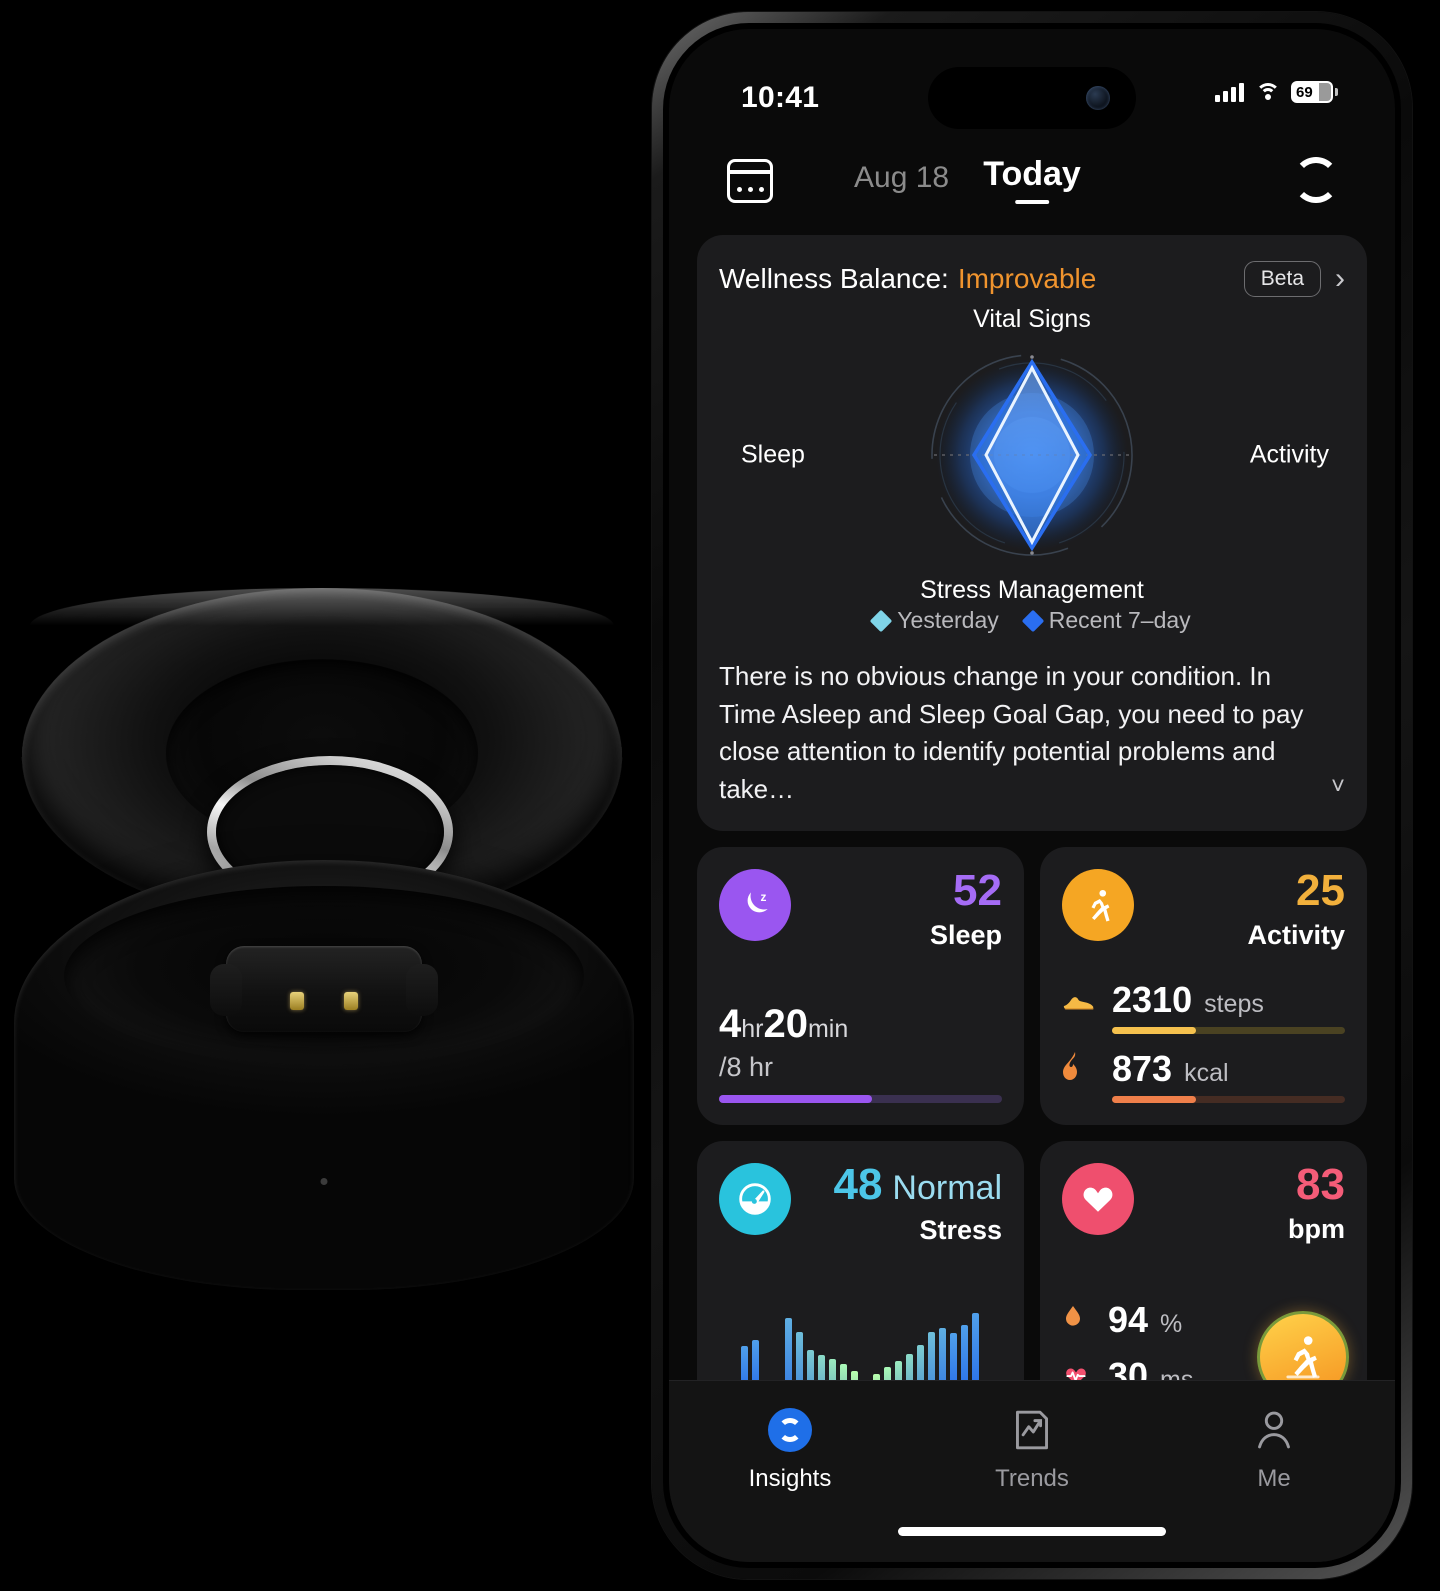  What do you see at coordinates (1073, 1315) in the screenshot?
I see `blood-oxygen-drop-glyph` at bounding box center [1073, 1315].